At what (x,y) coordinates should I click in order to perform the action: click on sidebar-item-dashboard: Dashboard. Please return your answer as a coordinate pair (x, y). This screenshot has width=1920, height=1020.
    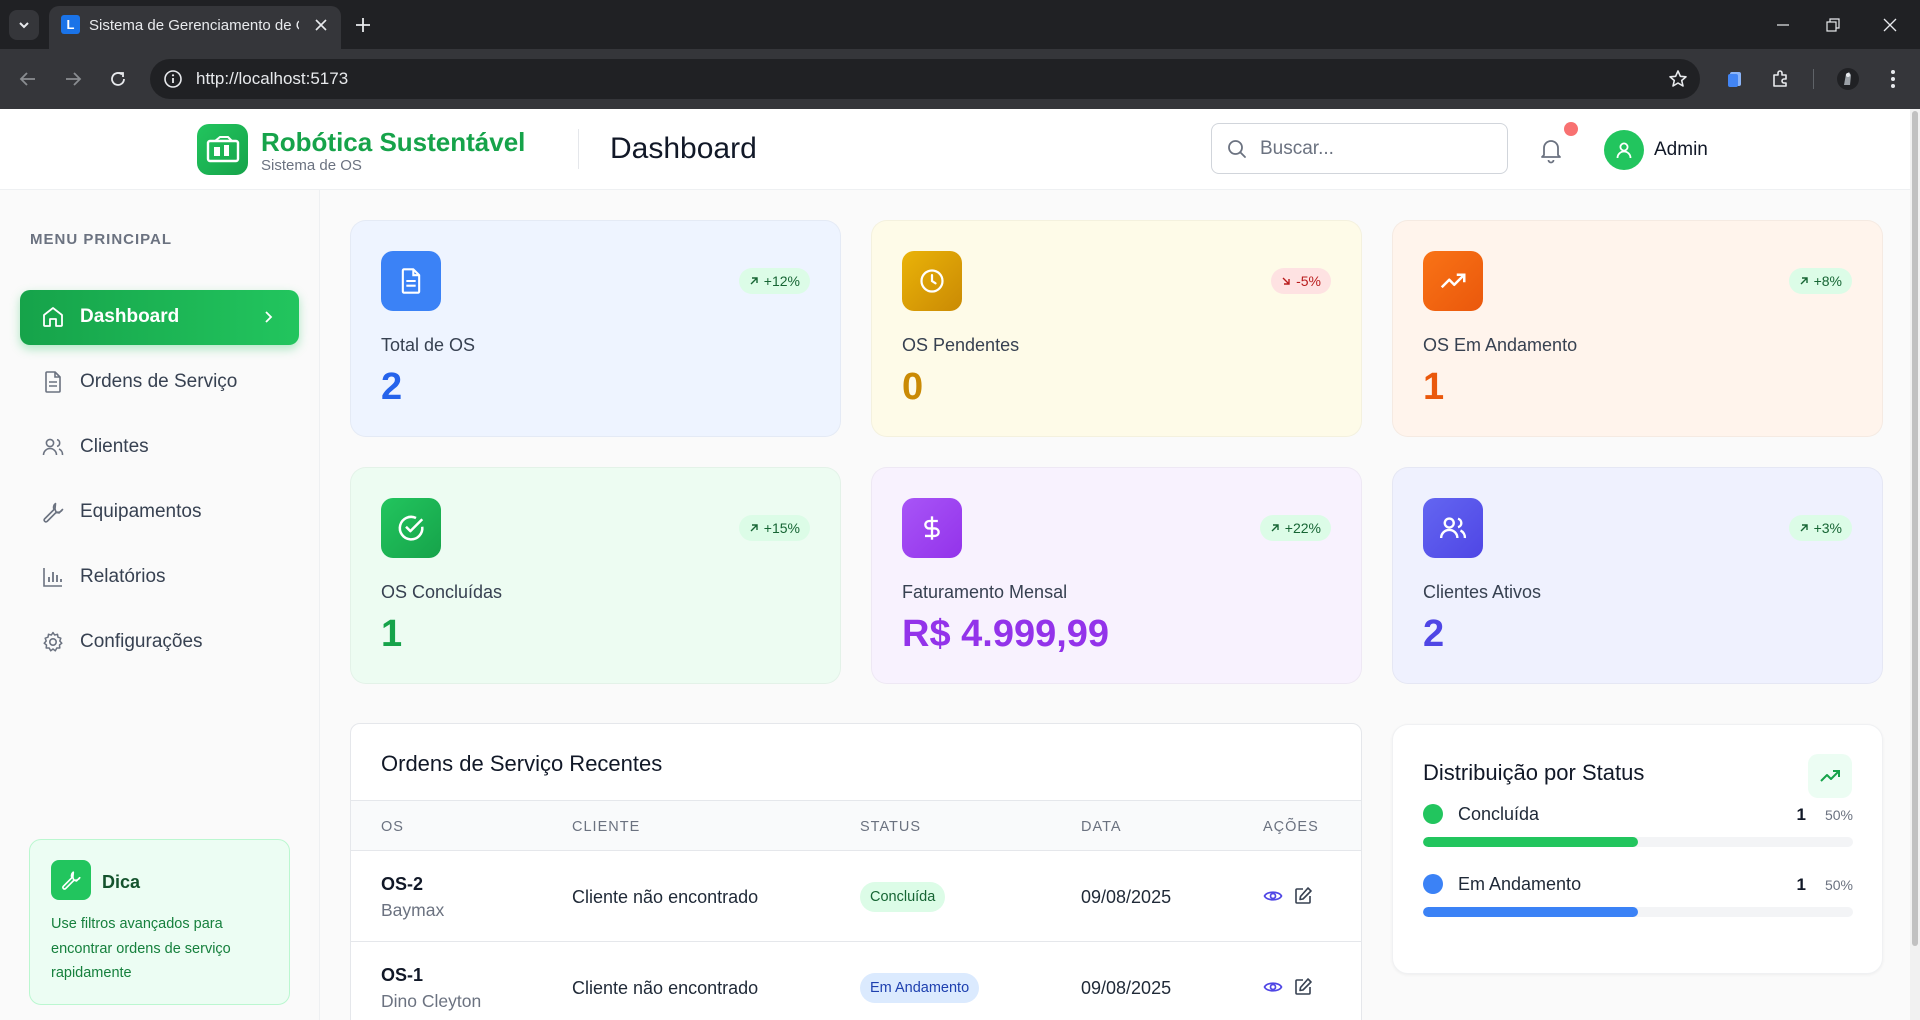
    Looking at the image, I should click on (159, 317).